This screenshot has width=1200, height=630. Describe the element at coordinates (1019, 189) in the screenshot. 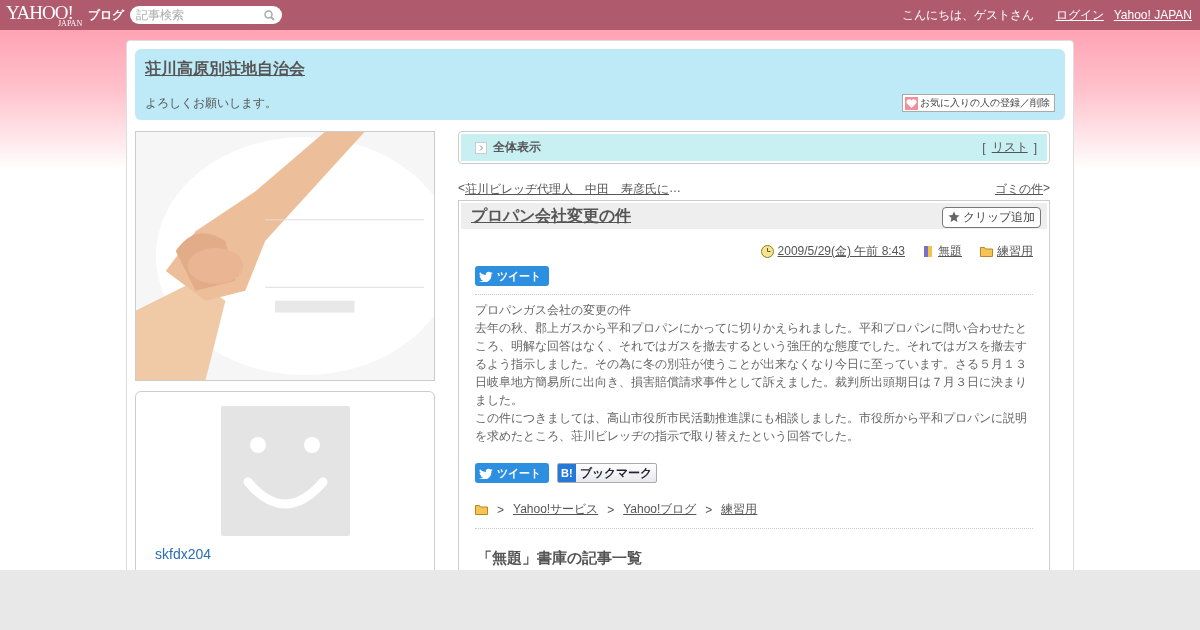

I see `next-article-link: ゴミの件` at that location.